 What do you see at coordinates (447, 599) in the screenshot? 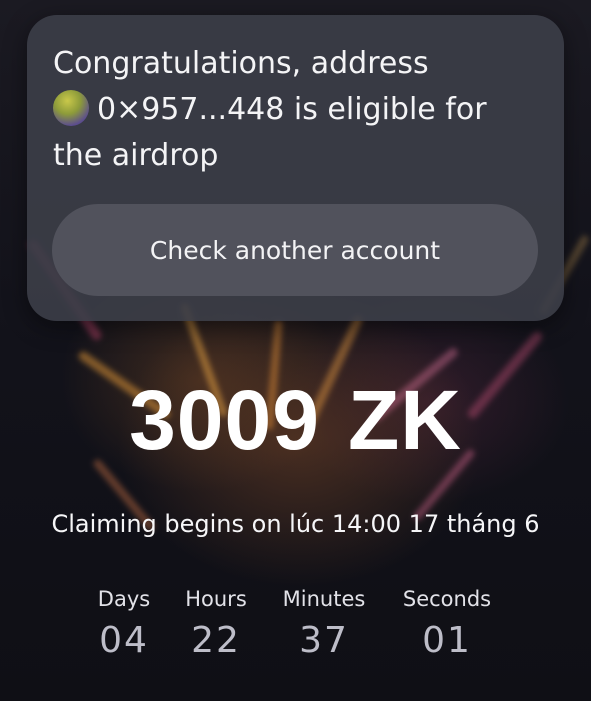
I see `seconds-label: Seconds` at bounding box center [447, 599].